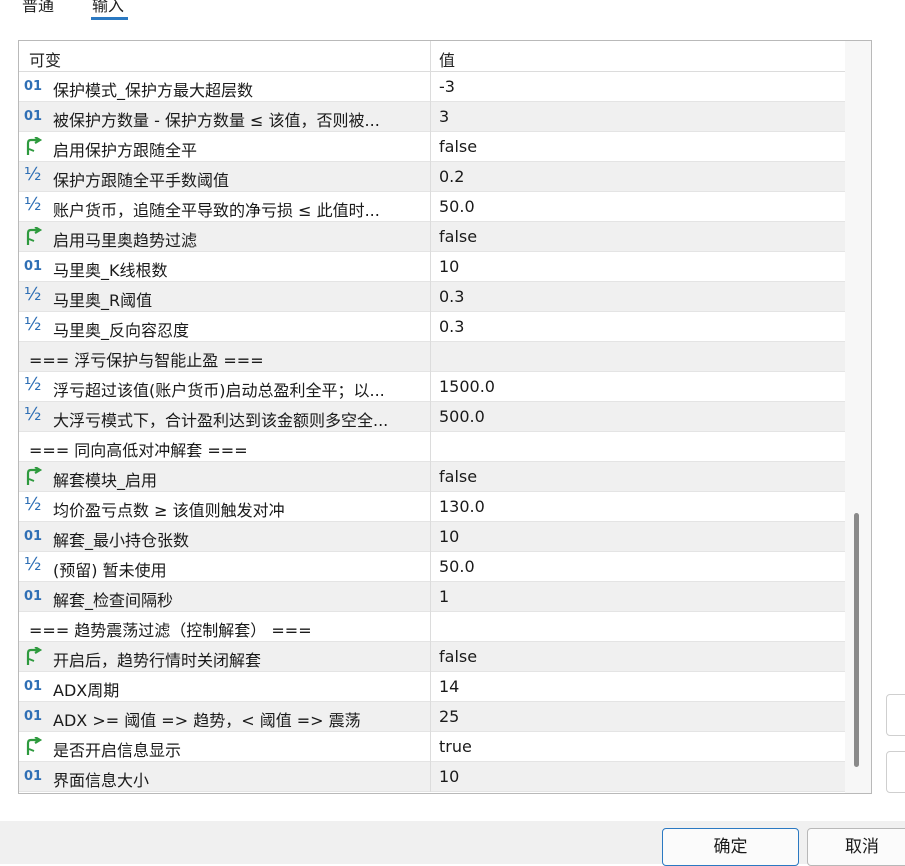  I want to click on parameter-value: -3, so click(447, 86).